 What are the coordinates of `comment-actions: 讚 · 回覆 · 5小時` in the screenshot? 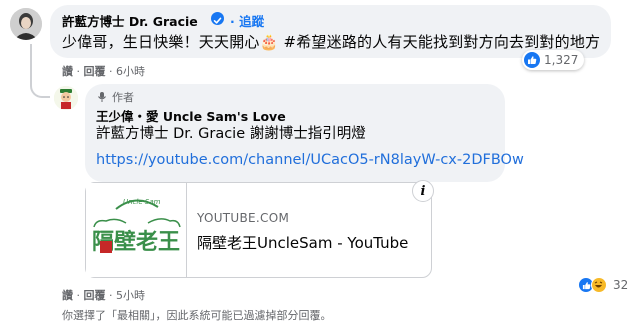 It's located at (103, 295).